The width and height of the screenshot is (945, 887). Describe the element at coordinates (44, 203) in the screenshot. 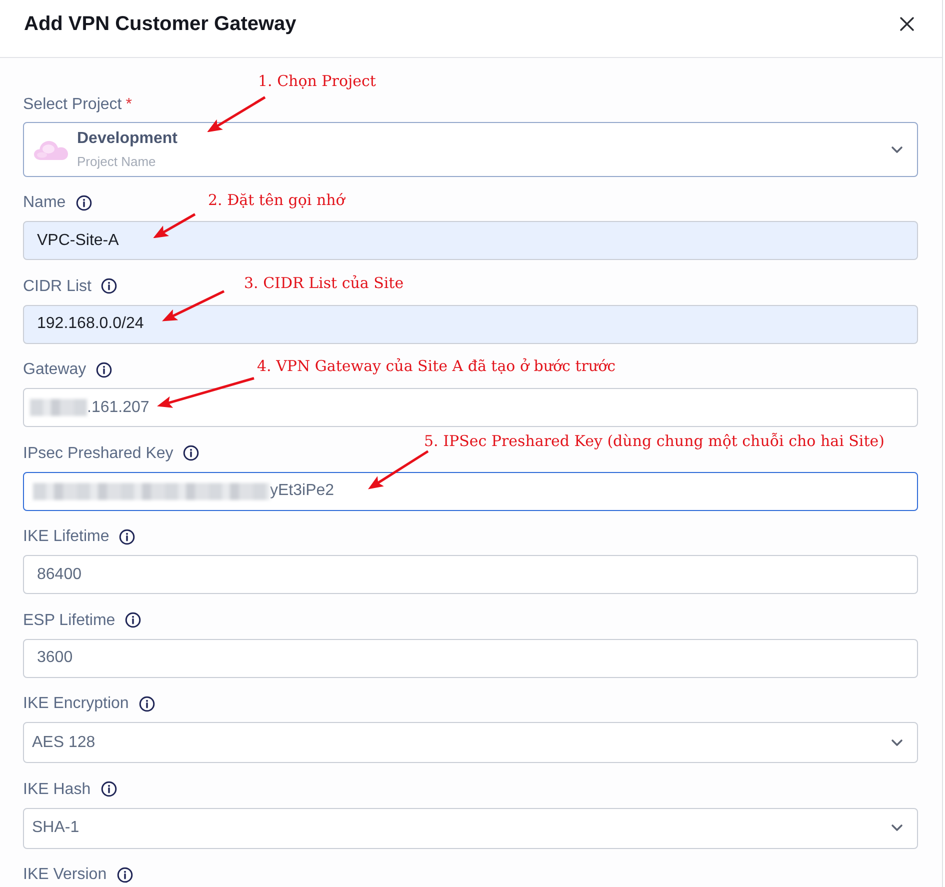

I see `field-label: Name` at that location.